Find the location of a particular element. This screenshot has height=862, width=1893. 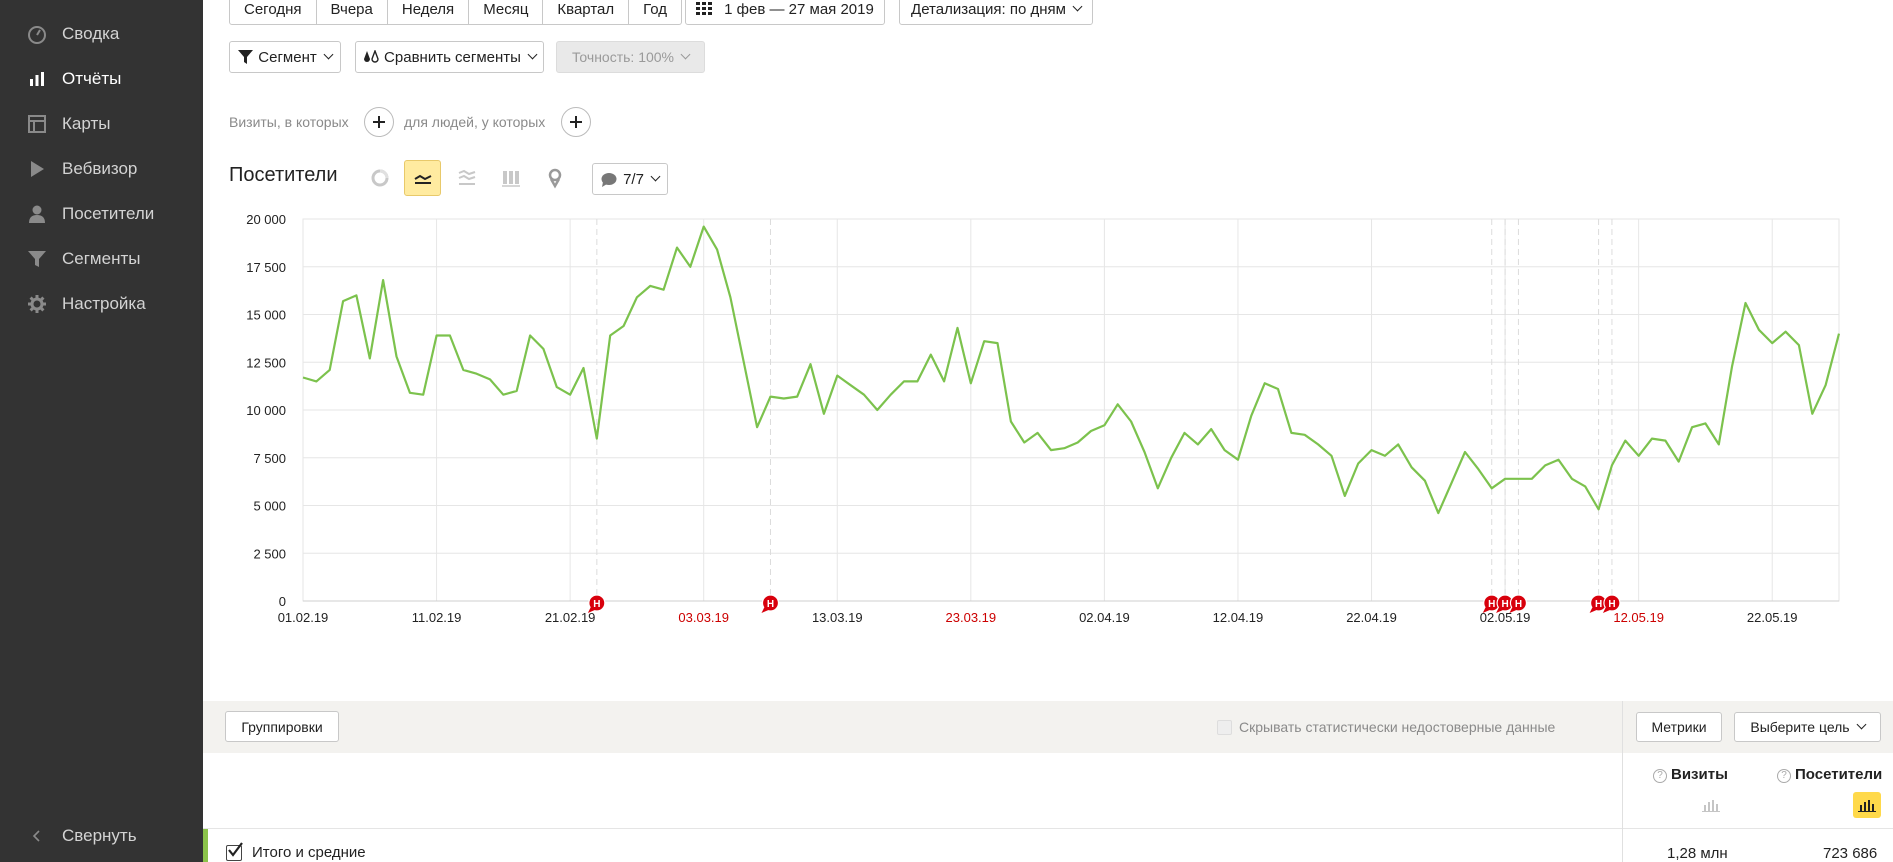

period-tab-quarter: Квартал is located at coordinates (586, 12).